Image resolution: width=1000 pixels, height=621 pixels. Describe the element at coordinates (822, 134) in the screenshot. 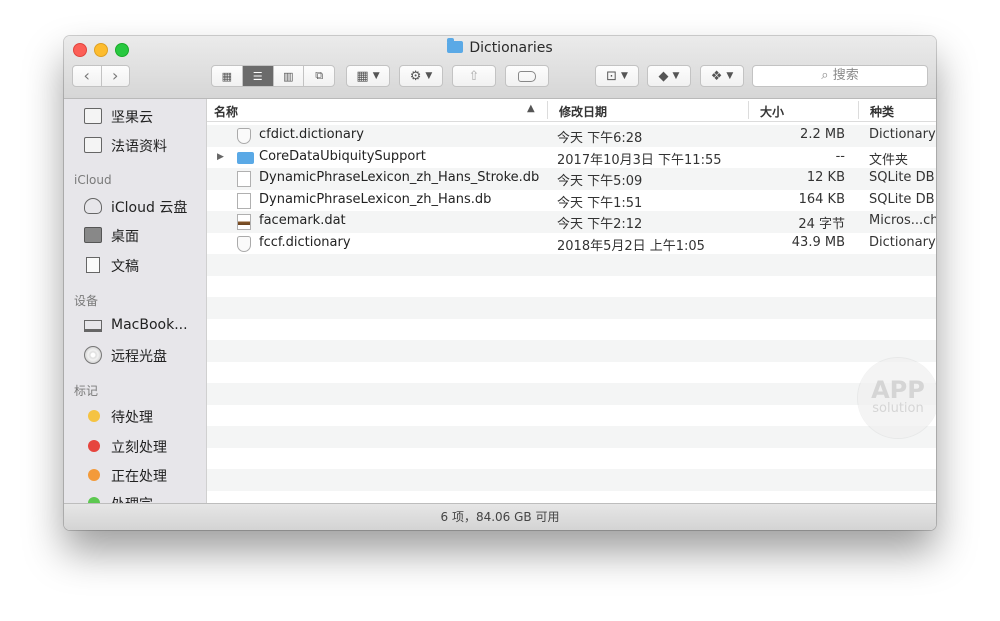

I see `file-size: 2.2 MB` at that location.